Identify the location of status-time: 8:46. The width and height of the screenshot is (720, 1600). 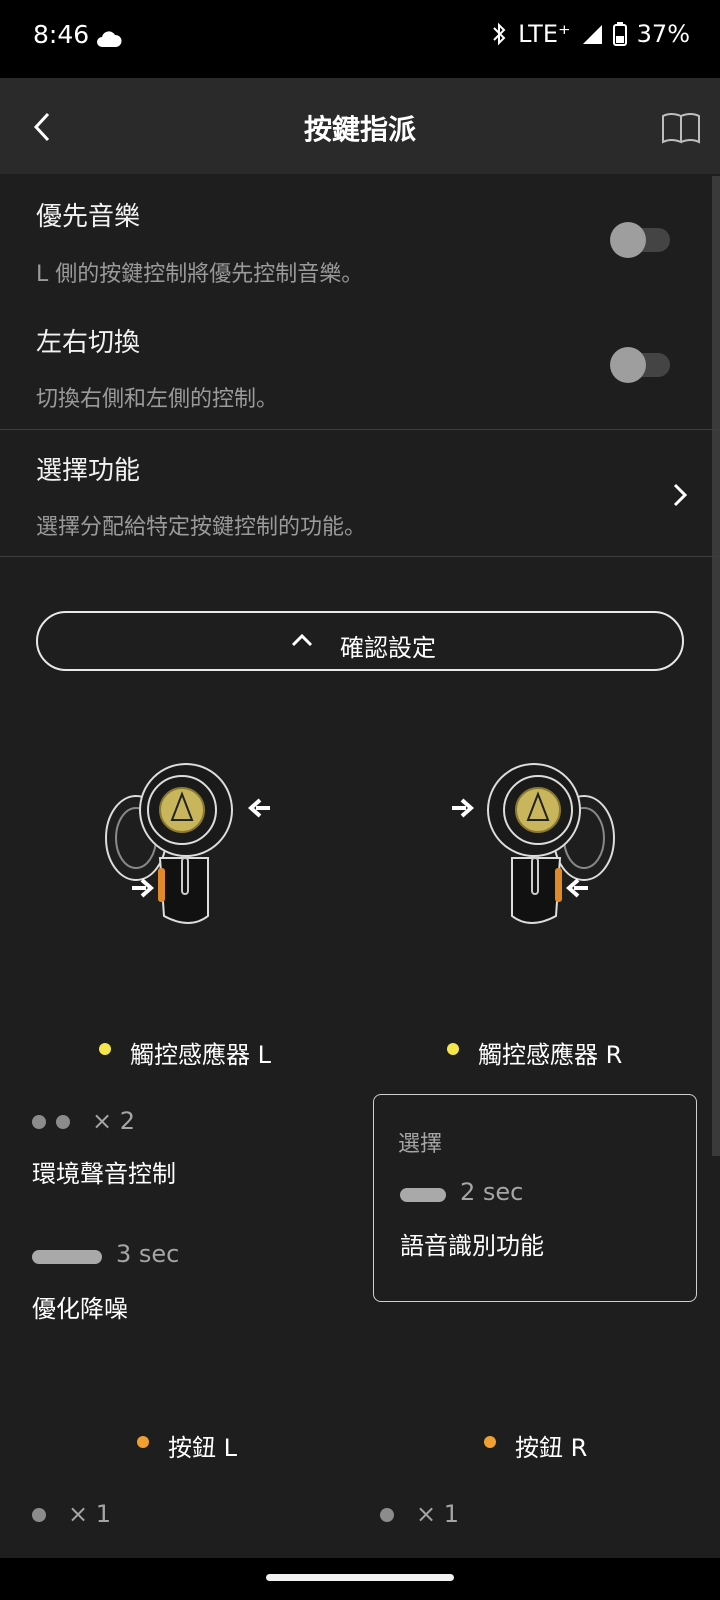
(61, 34).